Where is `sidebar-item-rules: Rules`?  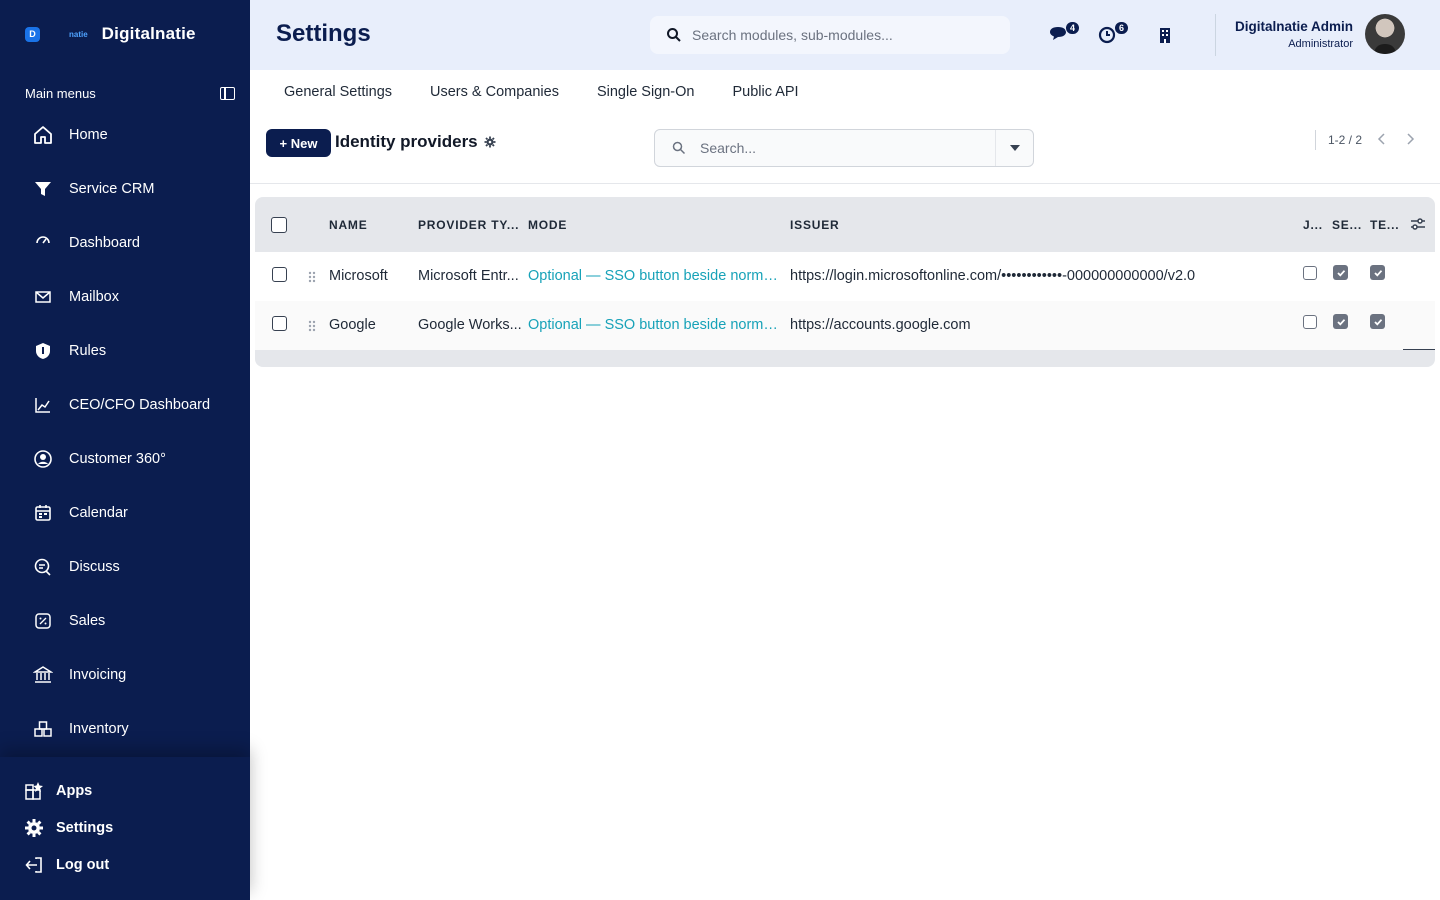
sidebar-item-rules: Rules is located at coordinates (125, 351).